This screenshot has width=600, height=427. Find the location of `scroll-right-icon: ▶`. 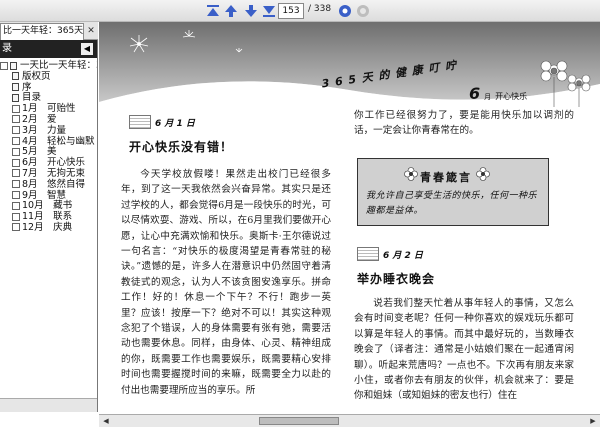

scroll-right-icon: ▶ is located at coordinates (593, 421).